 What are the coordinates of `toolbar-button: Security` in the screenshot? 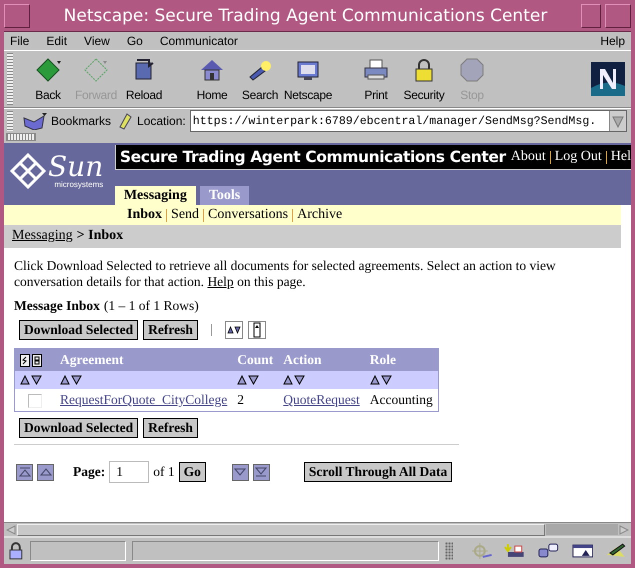 It's located at (424, 79).